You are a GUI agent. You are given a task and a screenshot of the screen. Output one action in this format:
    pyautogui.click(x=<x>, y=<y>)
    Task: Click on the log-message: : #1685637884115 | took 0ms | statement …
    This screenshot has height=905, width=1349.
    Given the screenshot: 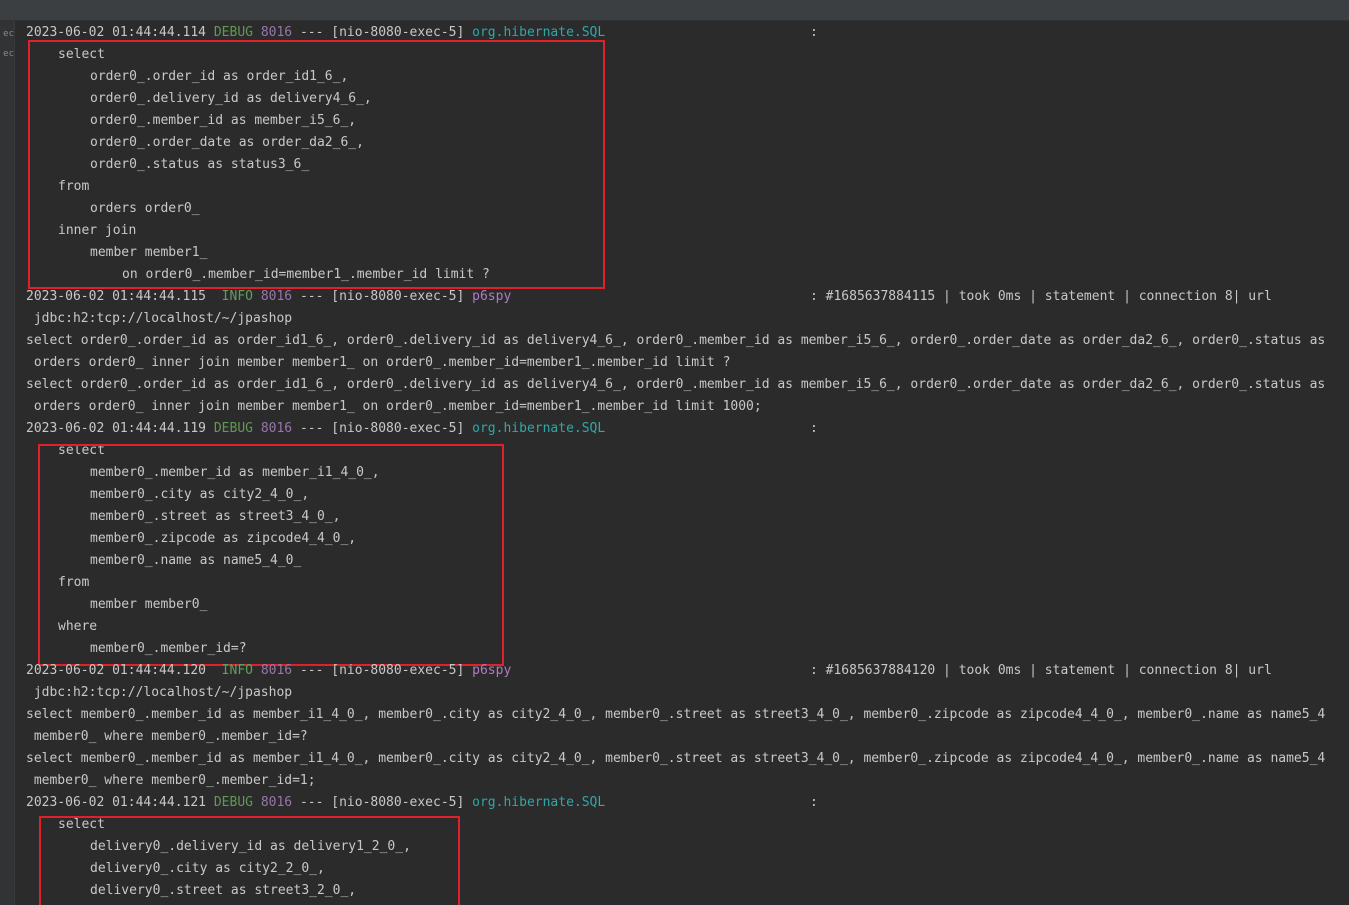 What is the action you would take?
    pyautogui.click(x=1041, y=296)
    